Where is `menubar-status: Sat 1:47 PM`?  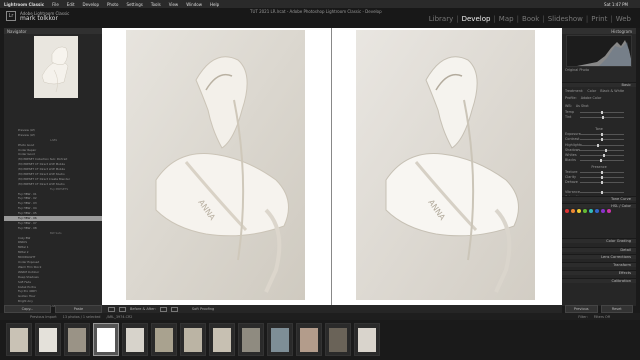
menubar-status: Sat 1:47 PM is located at coordinates (620, 4).